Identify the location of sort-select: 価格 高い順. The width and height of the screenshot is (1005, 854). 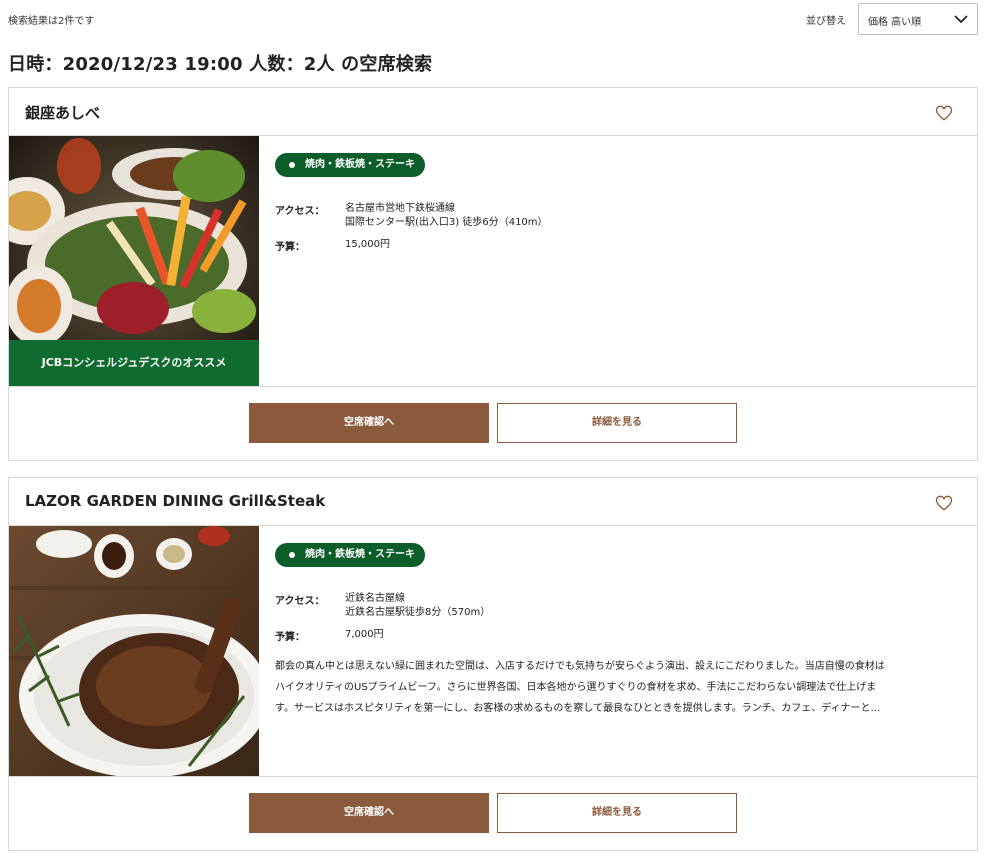
(918, 19).